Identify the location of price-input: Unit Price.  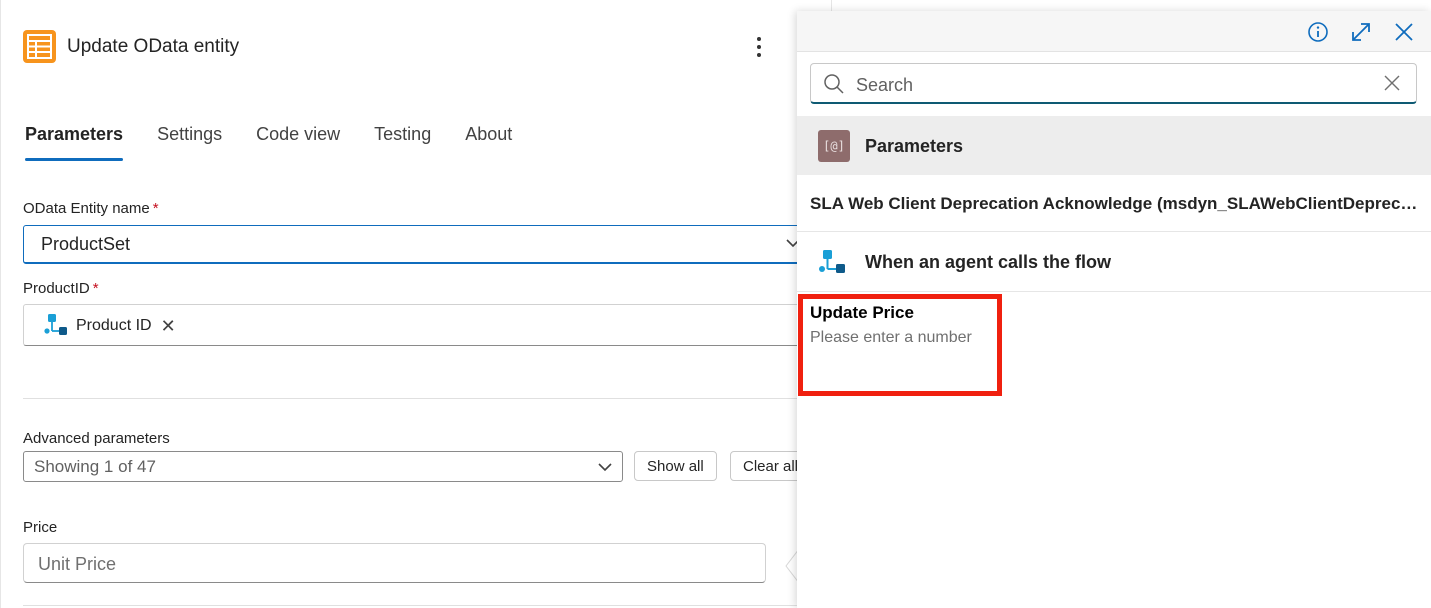
(394, 563).